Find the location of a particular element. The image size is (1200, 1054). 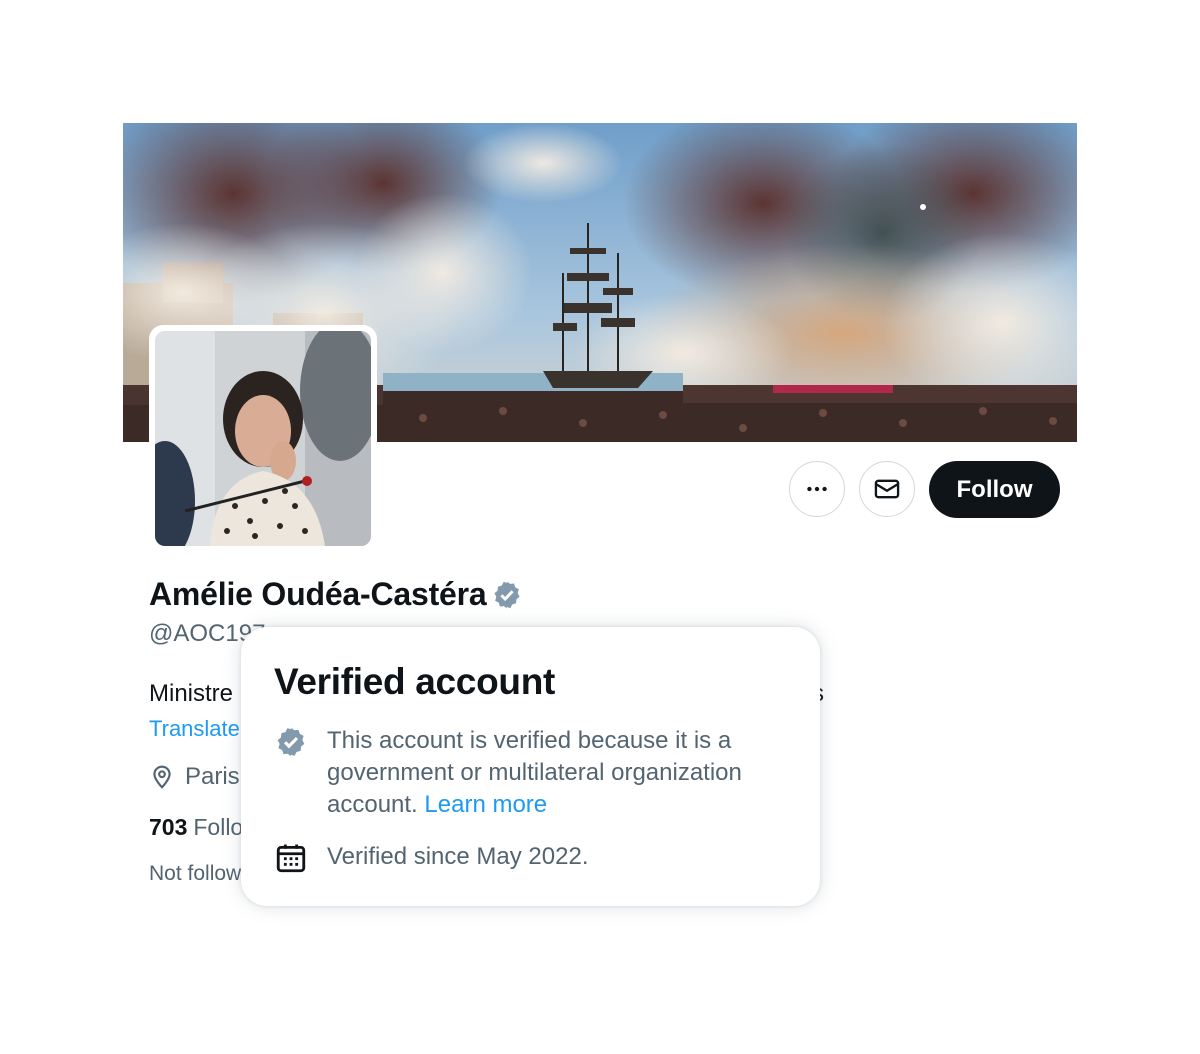

avatar is located at coordinates (263, 438).